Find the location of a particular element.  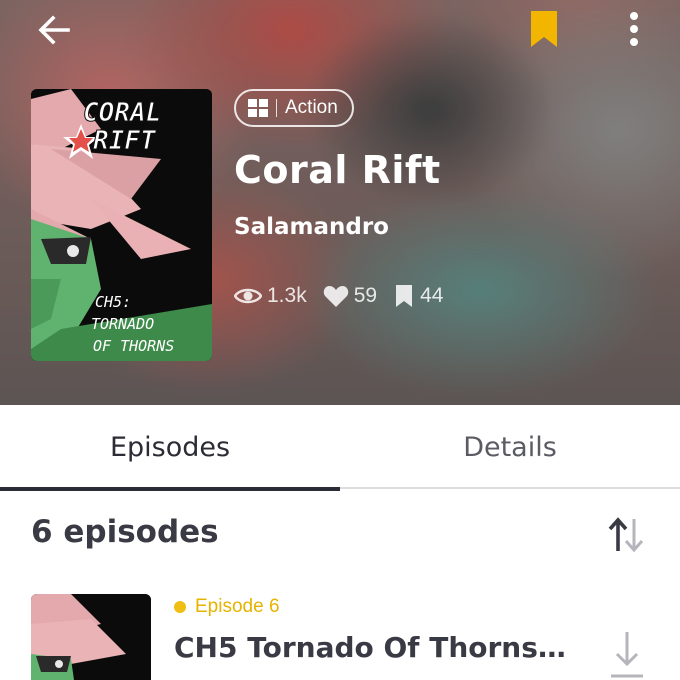

series-cover: CORAL RIFT CH5: TORNADO OF THORNS is located at coordinates (121, 225).